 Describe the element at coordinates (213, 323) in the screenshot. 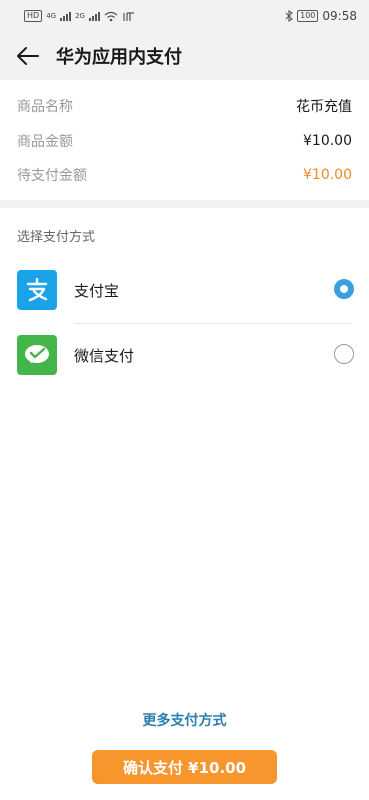

I see `option-divider` at that location.